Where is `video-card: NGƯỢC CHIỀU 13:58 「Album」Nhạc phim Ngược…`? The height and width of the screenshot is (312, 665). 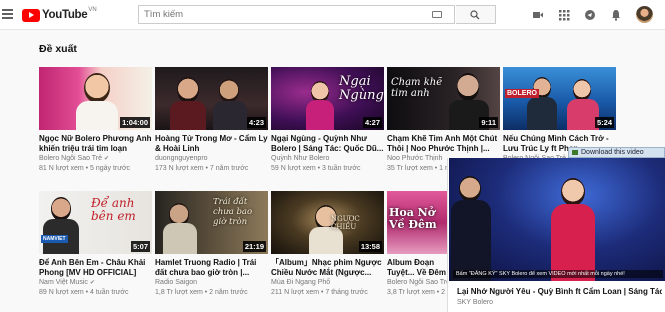 video-card: NGƯỢC CHIỀU 13:58 「Album」Nhạc phim Ngược… is located at coordinates (327, 244).